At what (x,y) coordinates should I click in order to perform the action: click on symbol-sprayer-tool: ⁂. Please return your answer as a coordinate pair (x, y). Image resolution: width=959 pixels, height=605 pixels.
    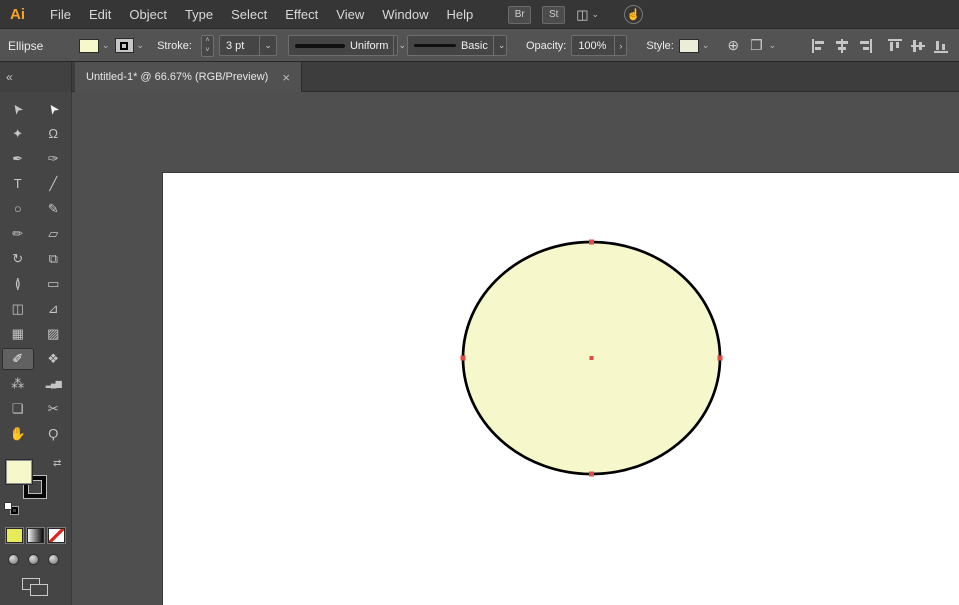
    Looking at the image, I should click on (18, 384).